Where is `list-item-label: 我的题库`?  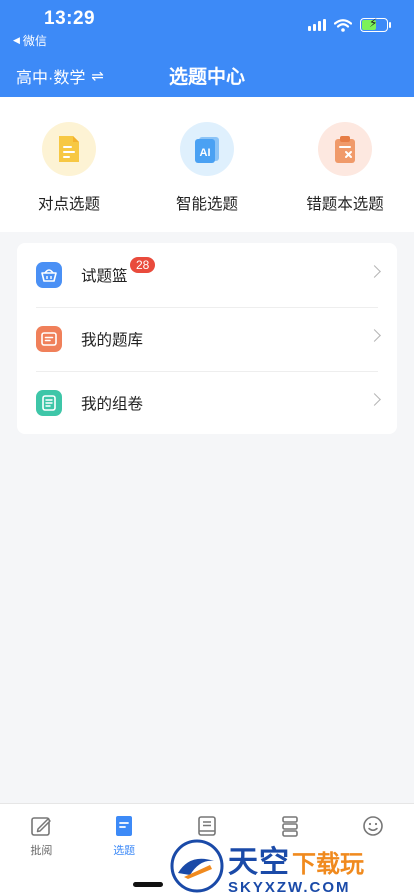 list-item-label: 我的题库 is located at coordinates (112, 340).